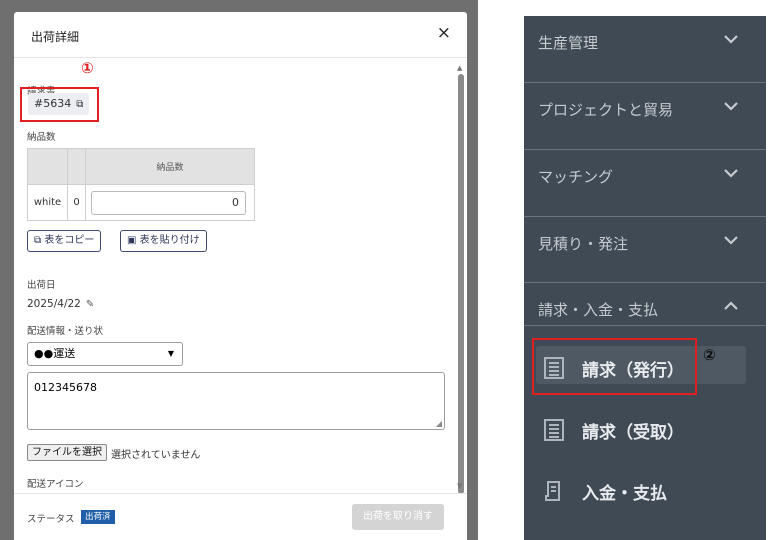 This screenshot has width=768, height=540. I want to click on qty-table: 納品数 white 0 0, so click(141, 184).